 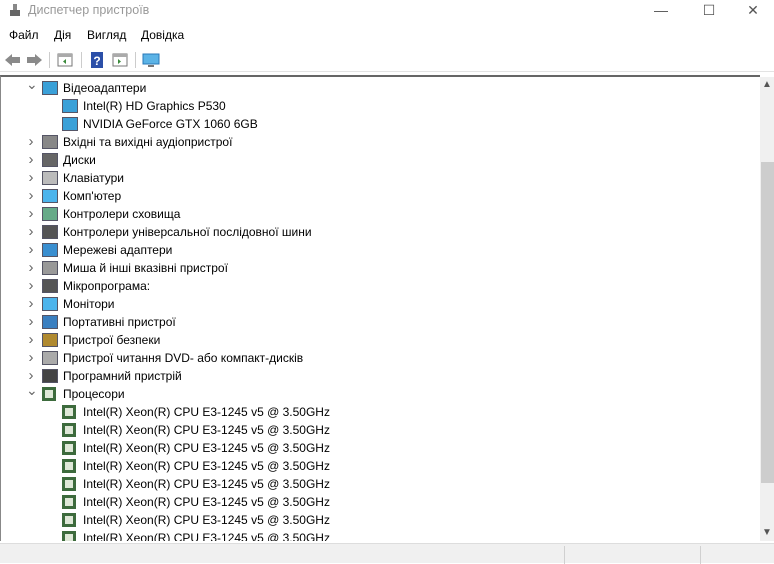 I want to click on speaker-icon, so click(x=50, y=142).